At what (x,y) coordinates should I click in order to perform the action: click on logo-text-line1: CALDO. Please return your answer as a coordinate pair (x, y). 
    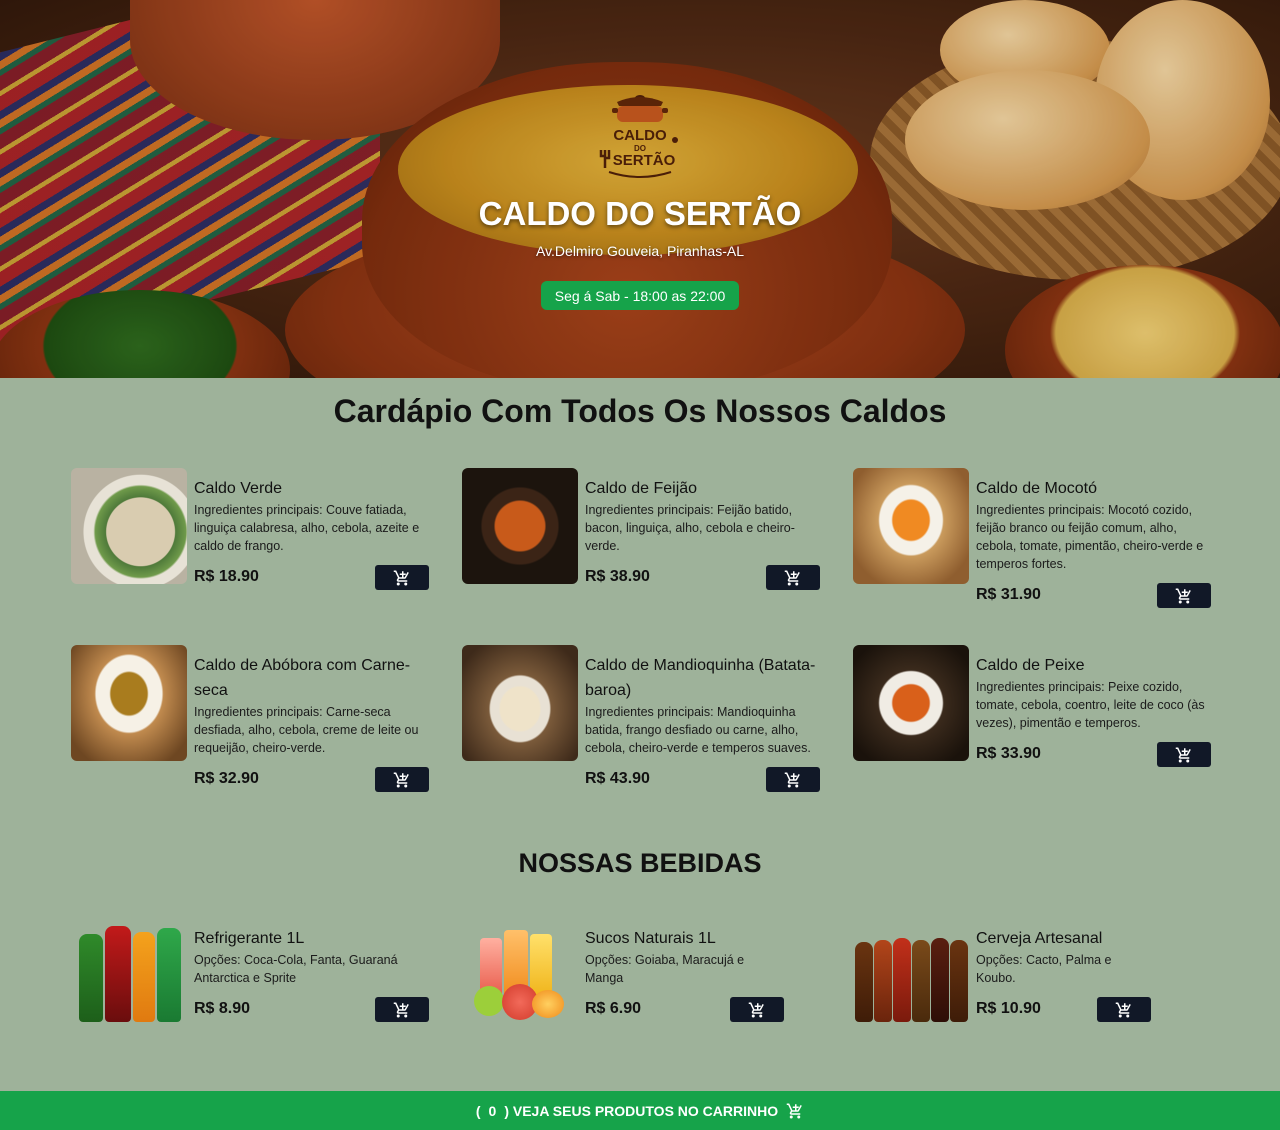
    Looking at the image, I should click on (640, 135).